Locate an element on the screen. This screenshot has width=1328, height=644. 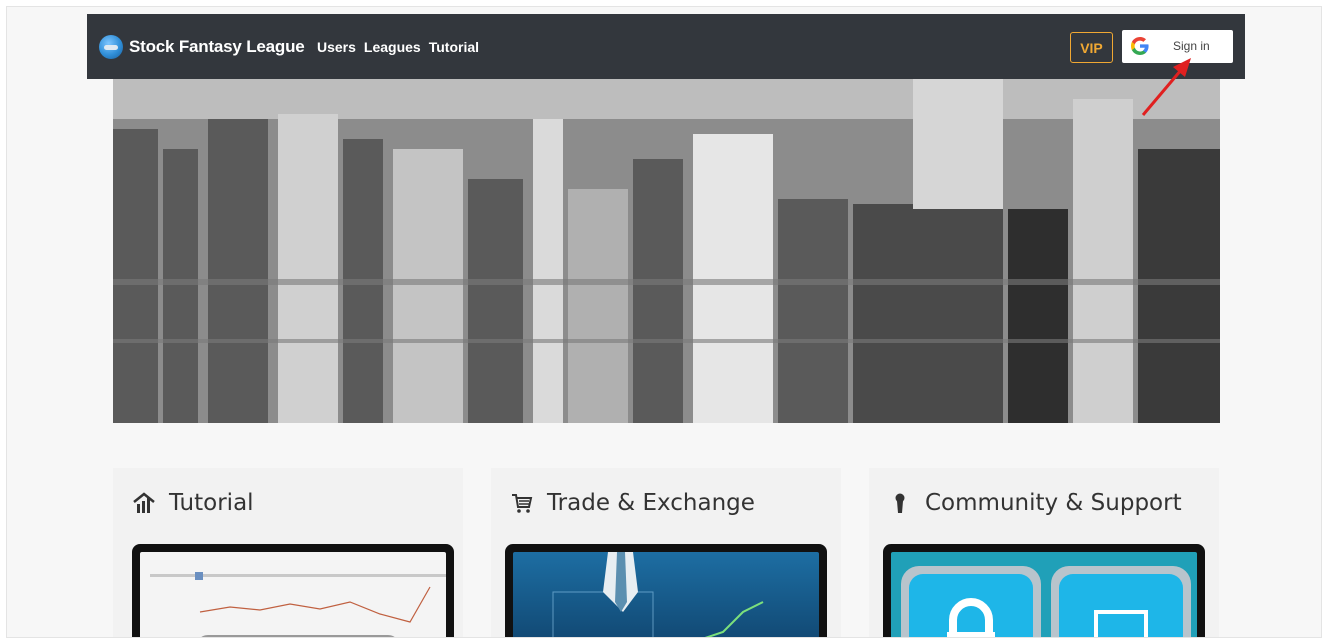
chart-bars-icon is located at coordinates (144, 503).